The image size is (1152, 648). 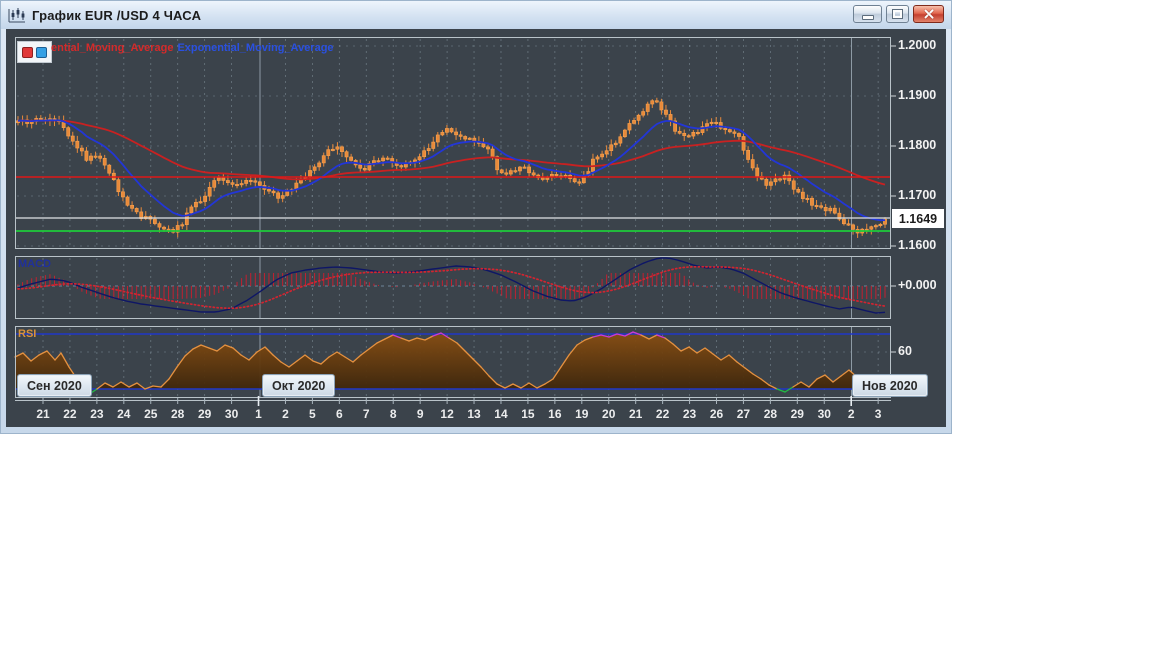 What do you see at coordinates (917, 145) in the screenshot?
I see `price-tick-label: 1.1800` at bounding box center [917, 145].